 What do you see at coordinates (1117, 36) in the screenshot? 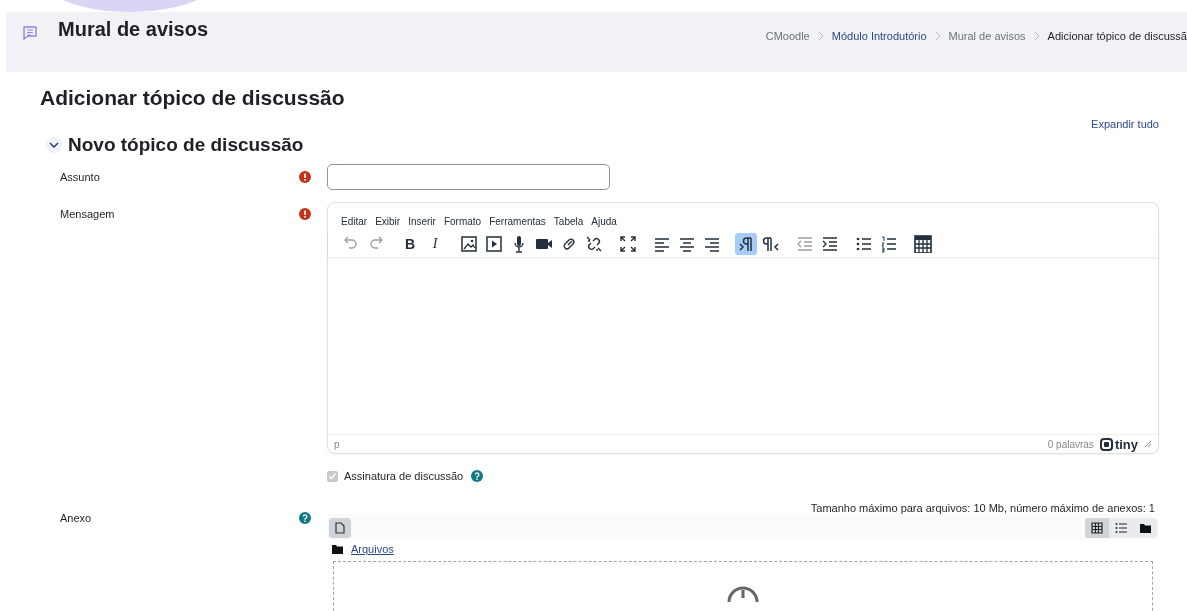
I see `breadcrumb-link: Adicionar tópico de discussã` at bounding box center [1117, 36].